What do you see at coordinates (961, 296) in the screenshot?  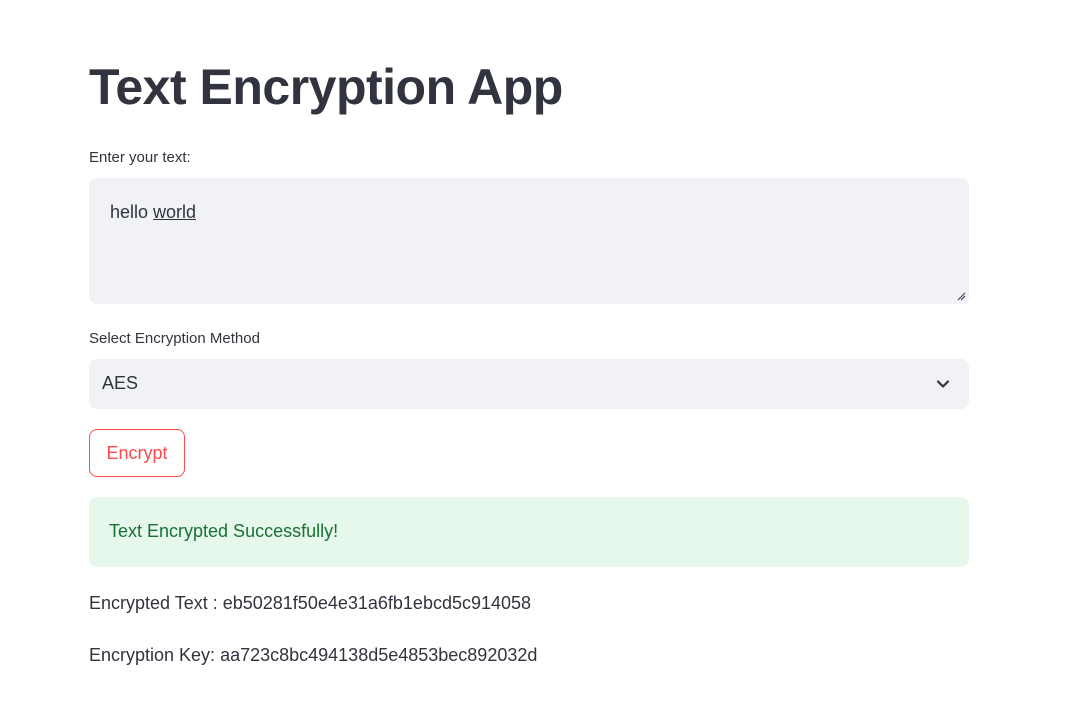 I see `resize-handle-icon` at bounding box center [961, 296].